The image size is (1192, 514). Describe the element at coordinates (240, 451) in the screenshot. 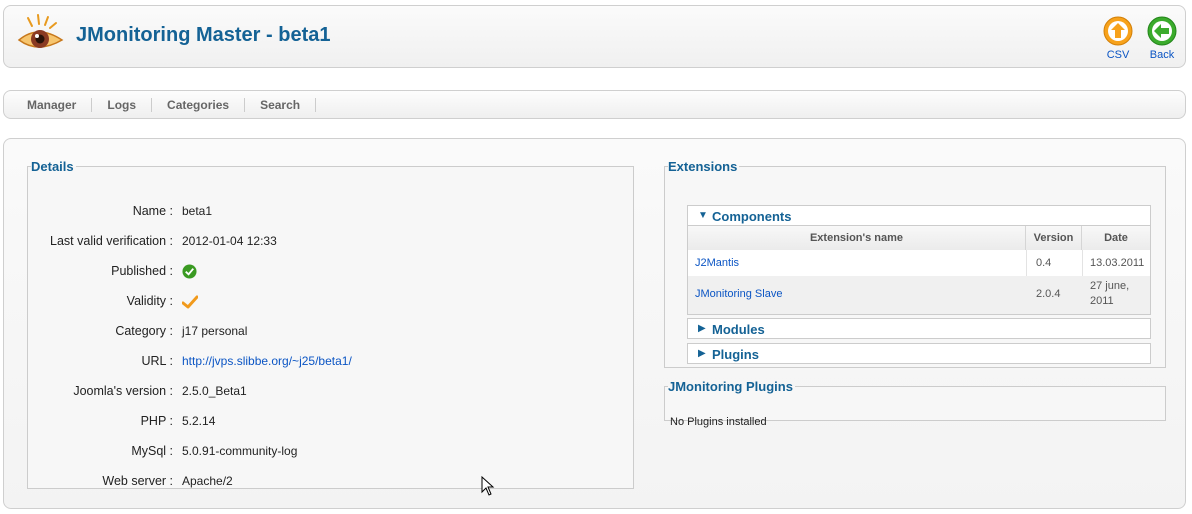

I see `detail-value: 5.0.91-community-log` at that location.